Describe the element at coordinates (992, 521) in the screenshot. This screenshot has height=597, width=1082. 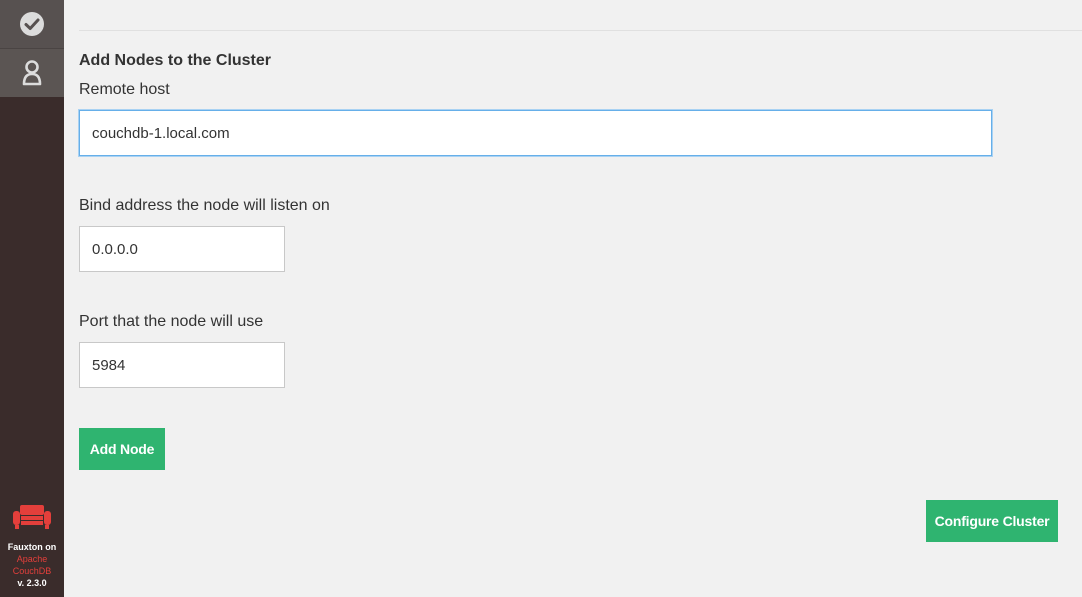
I see `configure-cluster-button: Configure Cluster` at that location.